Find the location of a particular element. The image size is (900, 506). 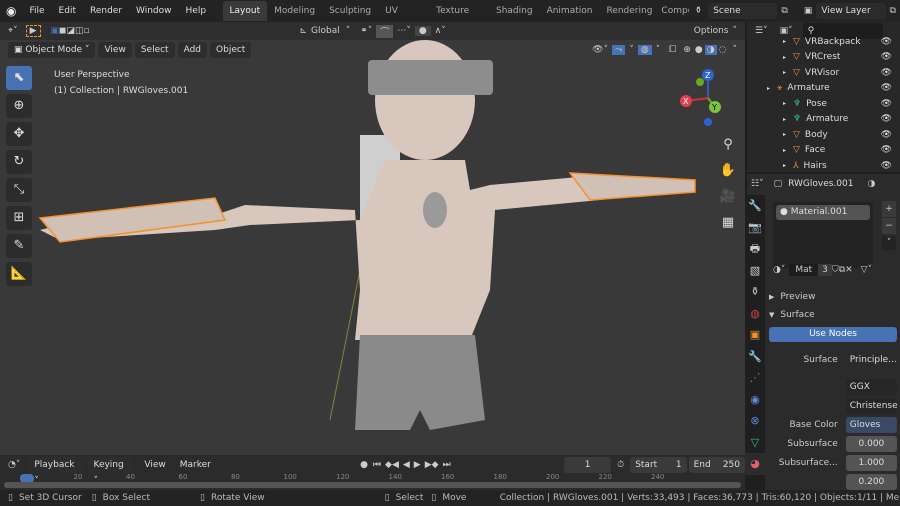

material-tab-icon: ◕ is located at coordinates (755, 464).